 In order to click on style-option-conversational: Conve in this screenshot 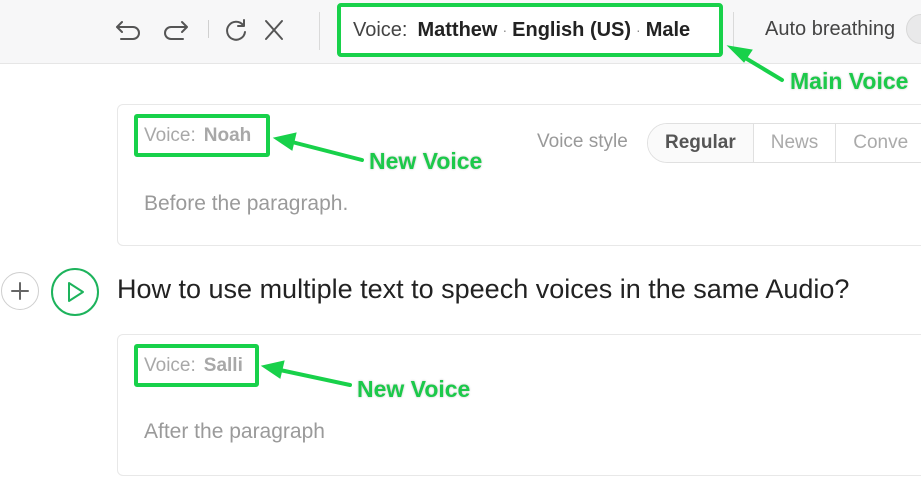, I will do `click(878, 143)`.